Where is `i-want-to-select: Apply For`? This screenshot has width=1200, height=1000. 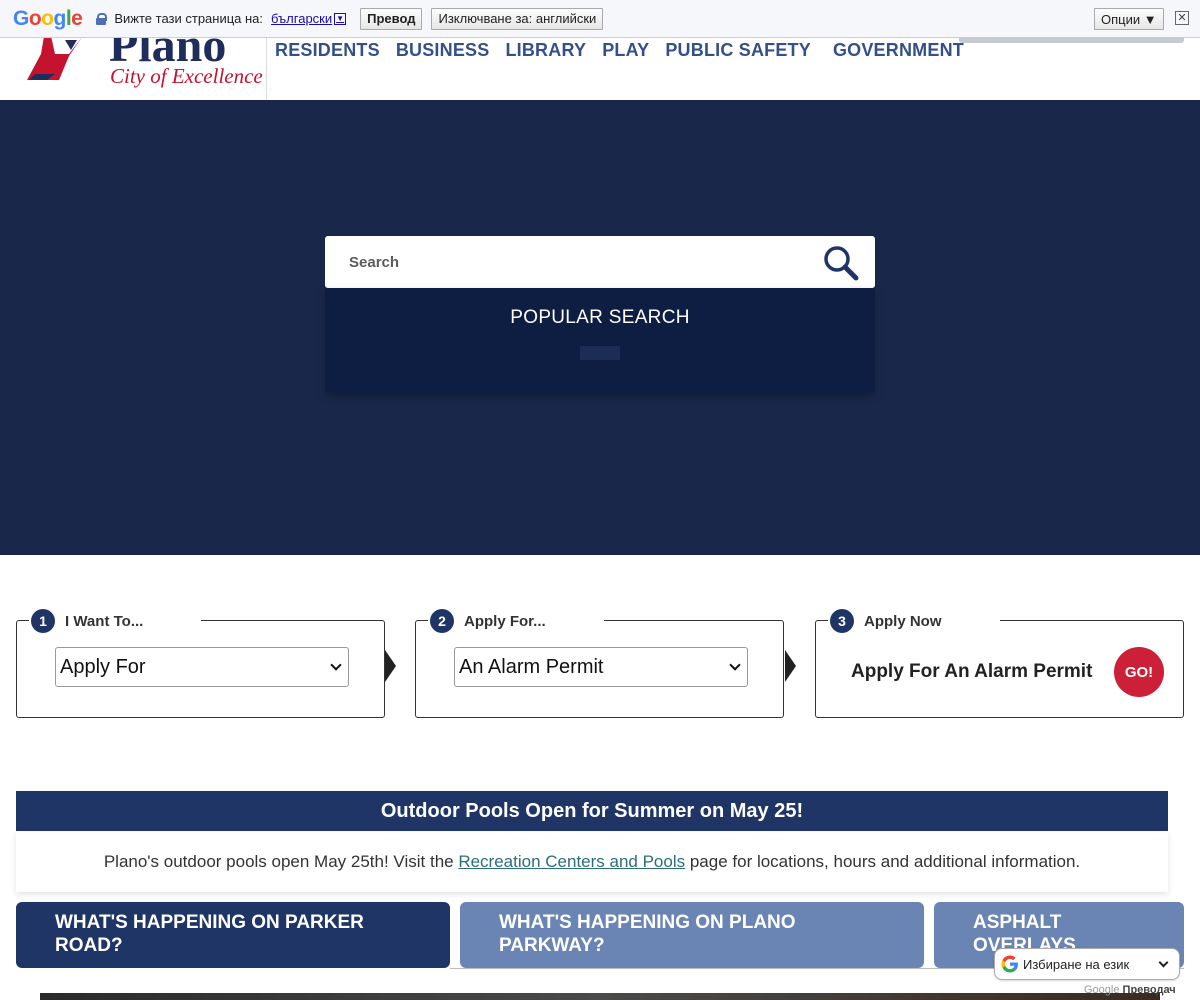
i-want-to-select: Apply For is located at coordinates (202, 667).